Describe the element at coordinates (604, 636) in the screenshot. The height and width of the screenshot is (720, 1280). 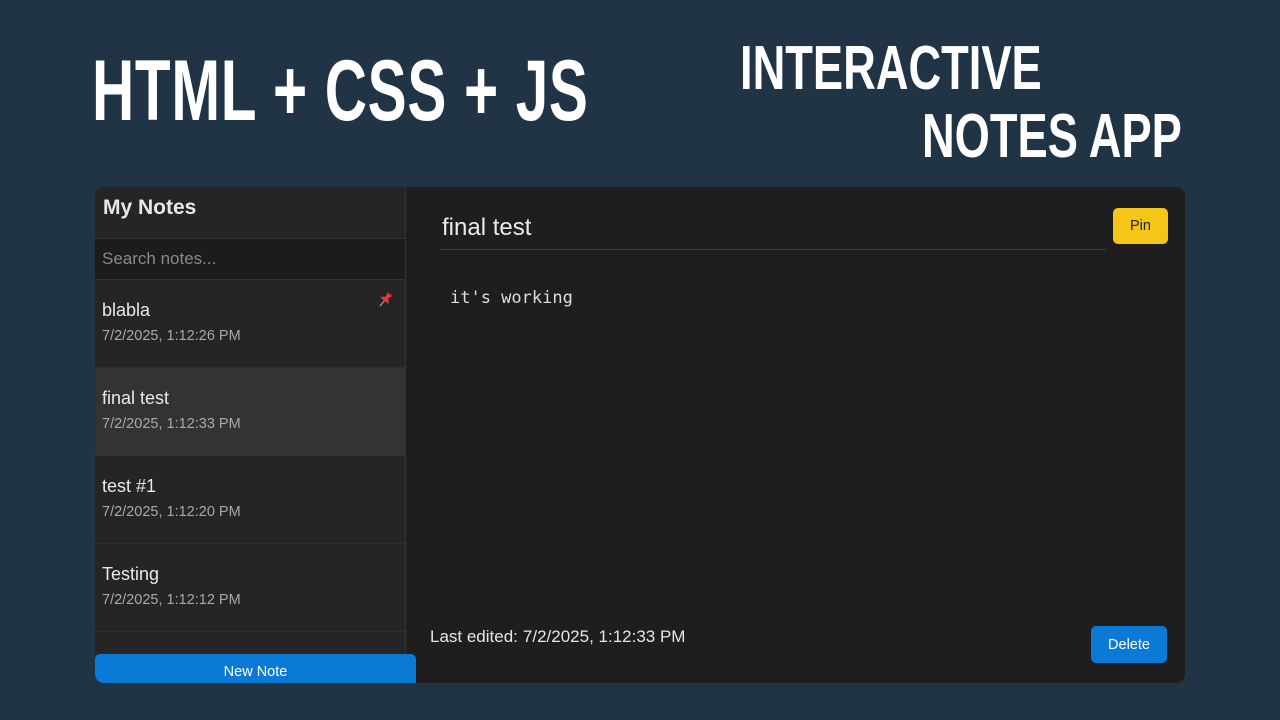
I see `last-edited-timestamp: 7/2/2025, 1:12:33 PM` at that location.